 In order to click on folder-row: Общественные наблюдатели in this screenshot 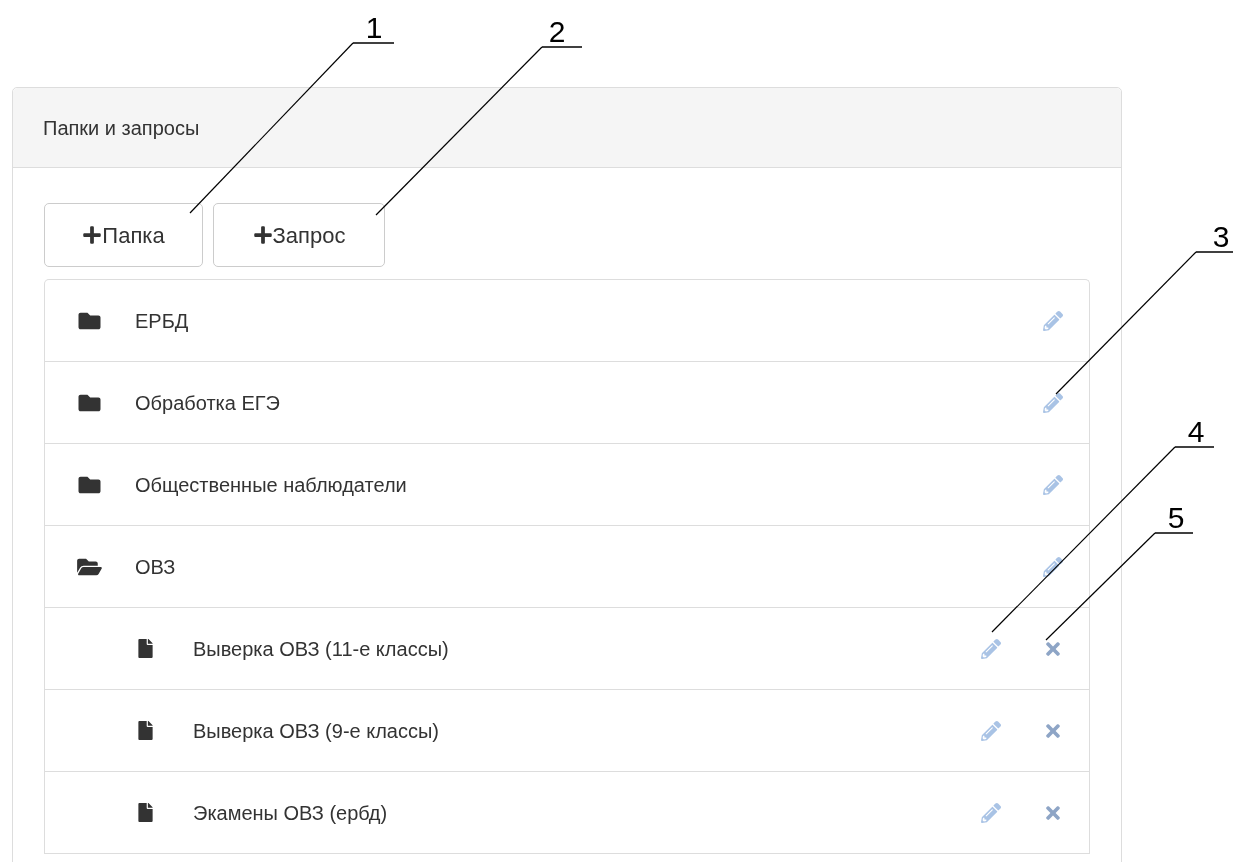, I will do `click(567, 485)`.